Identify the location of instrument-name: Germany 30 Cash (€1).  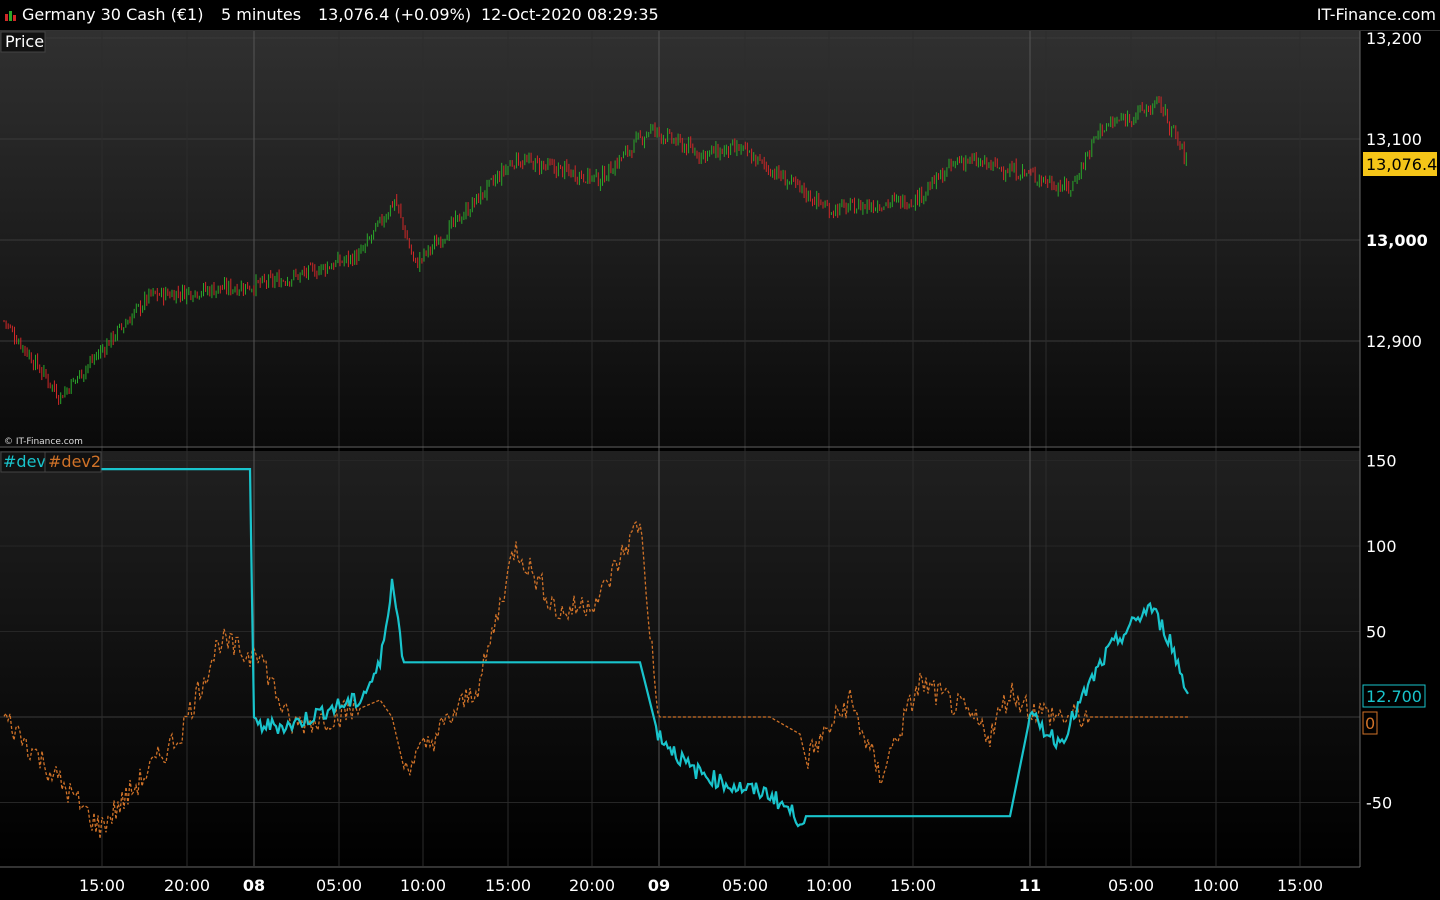
(112, 14).